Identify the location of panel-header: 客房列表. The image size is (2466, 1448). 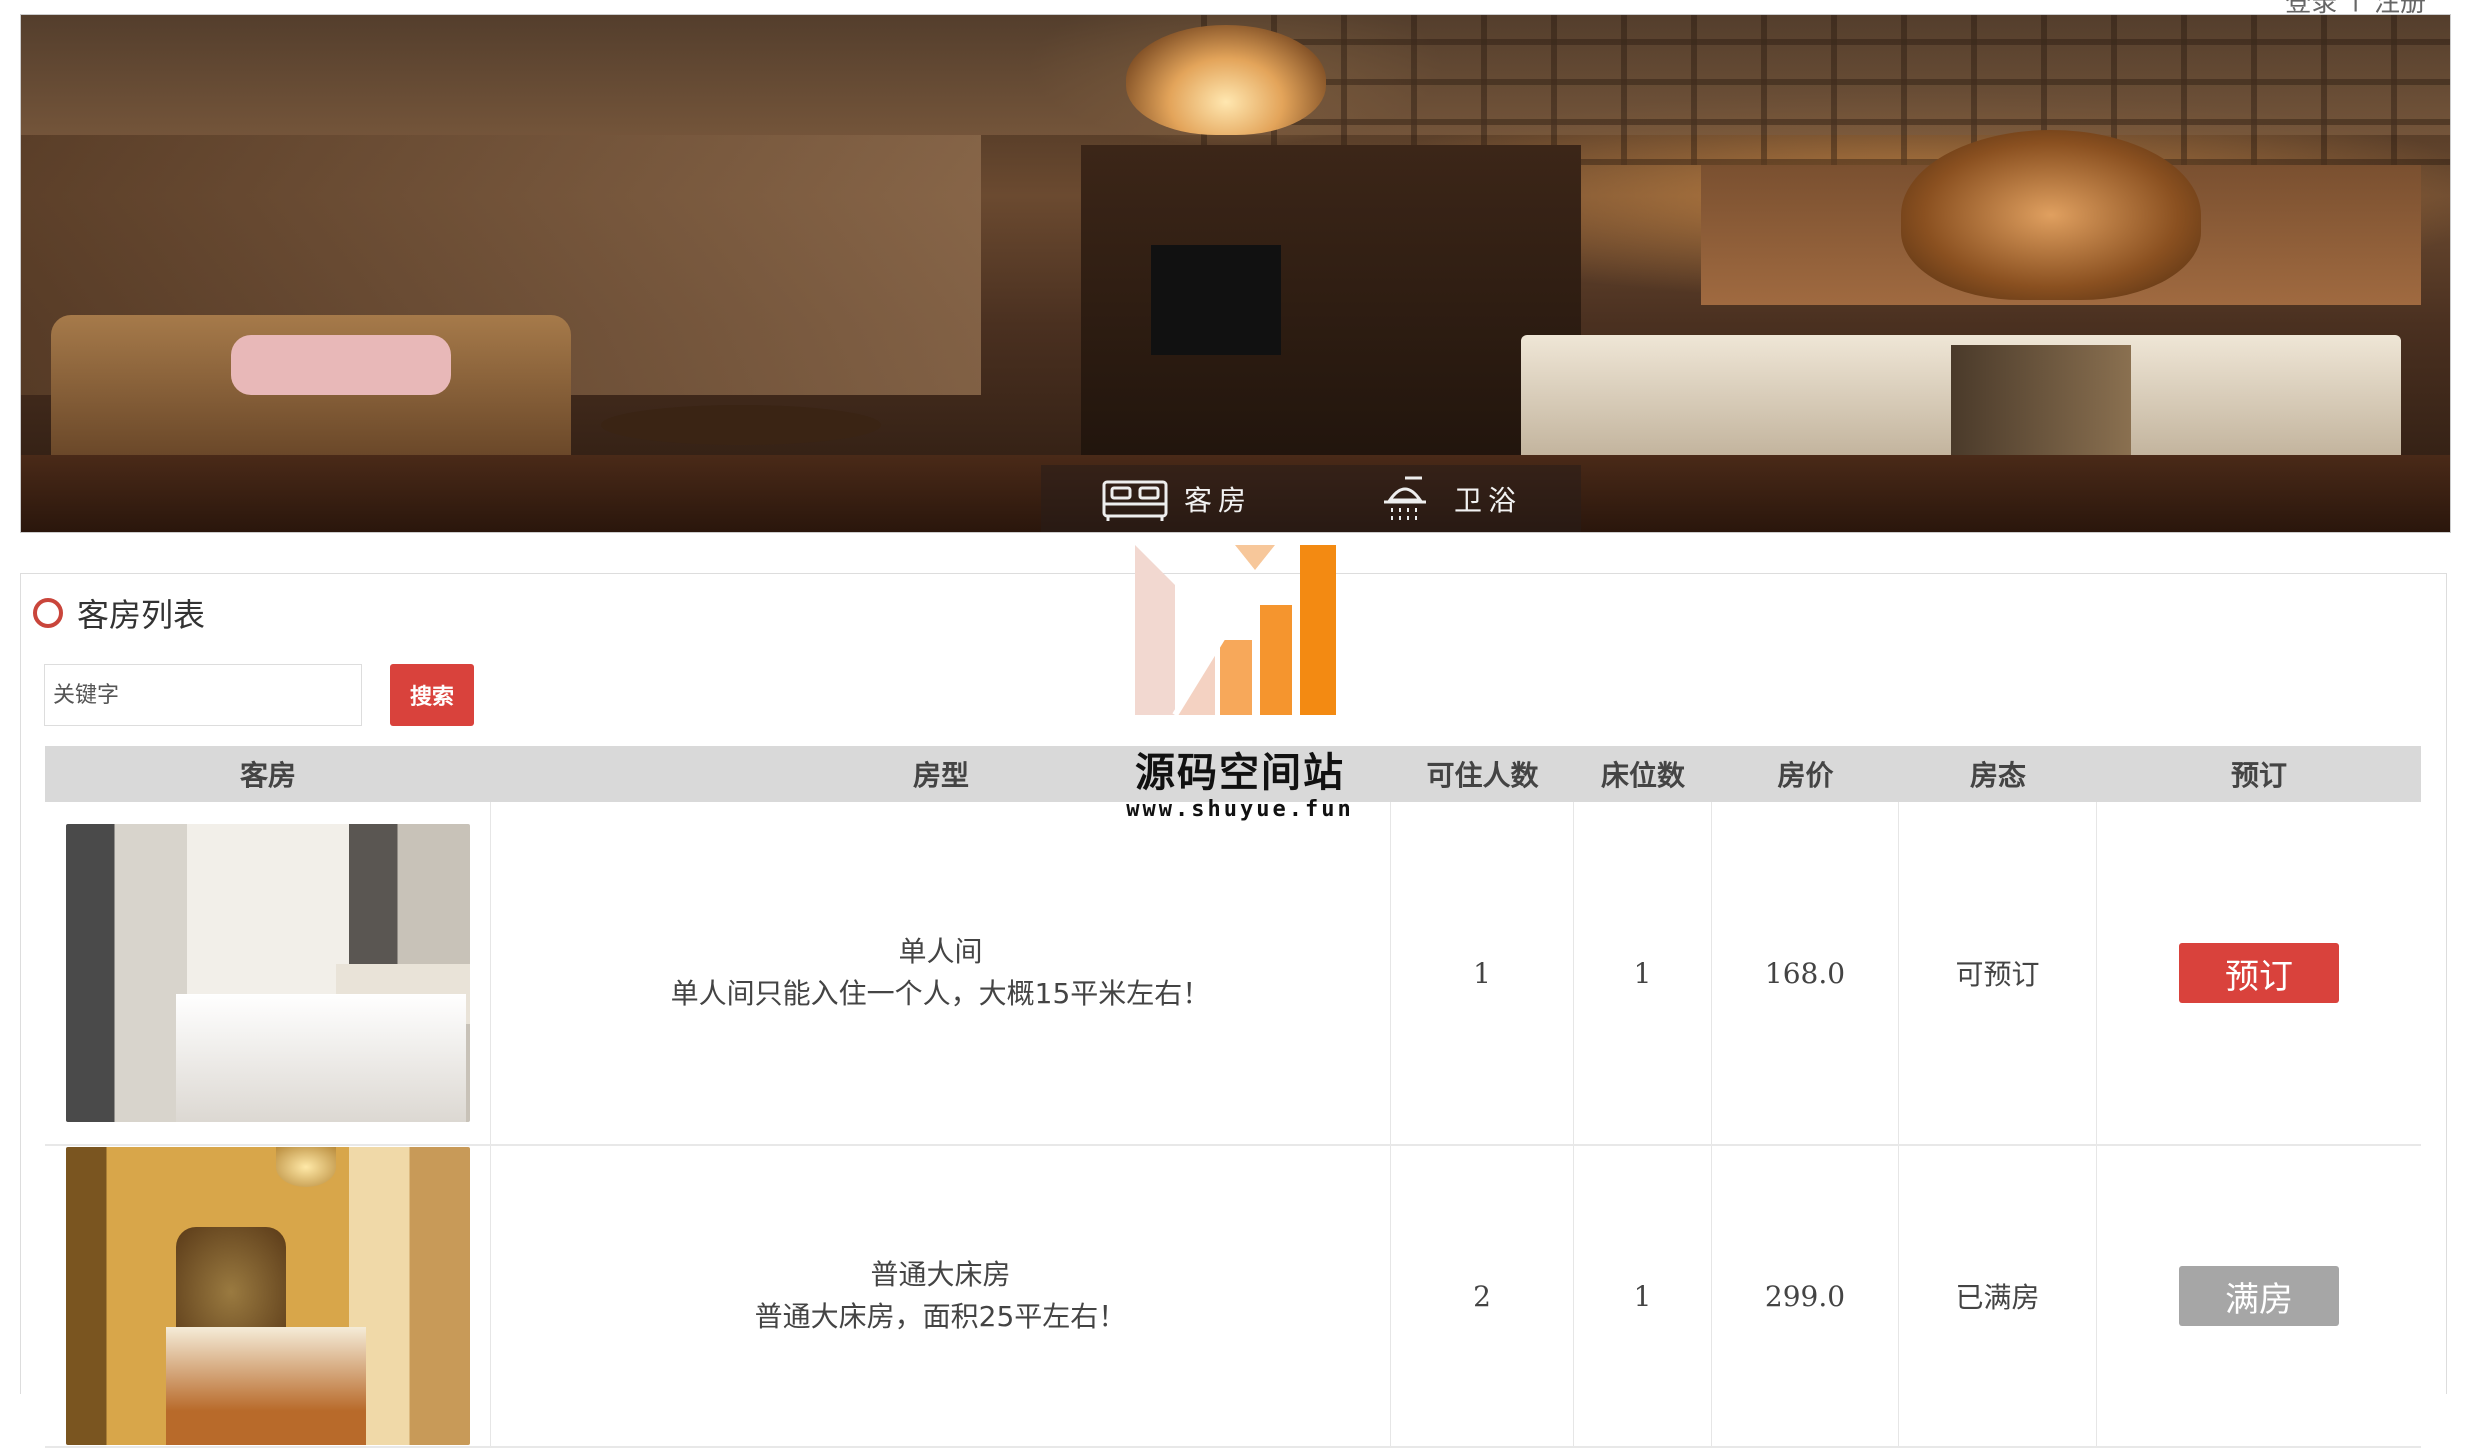
(119, 613).